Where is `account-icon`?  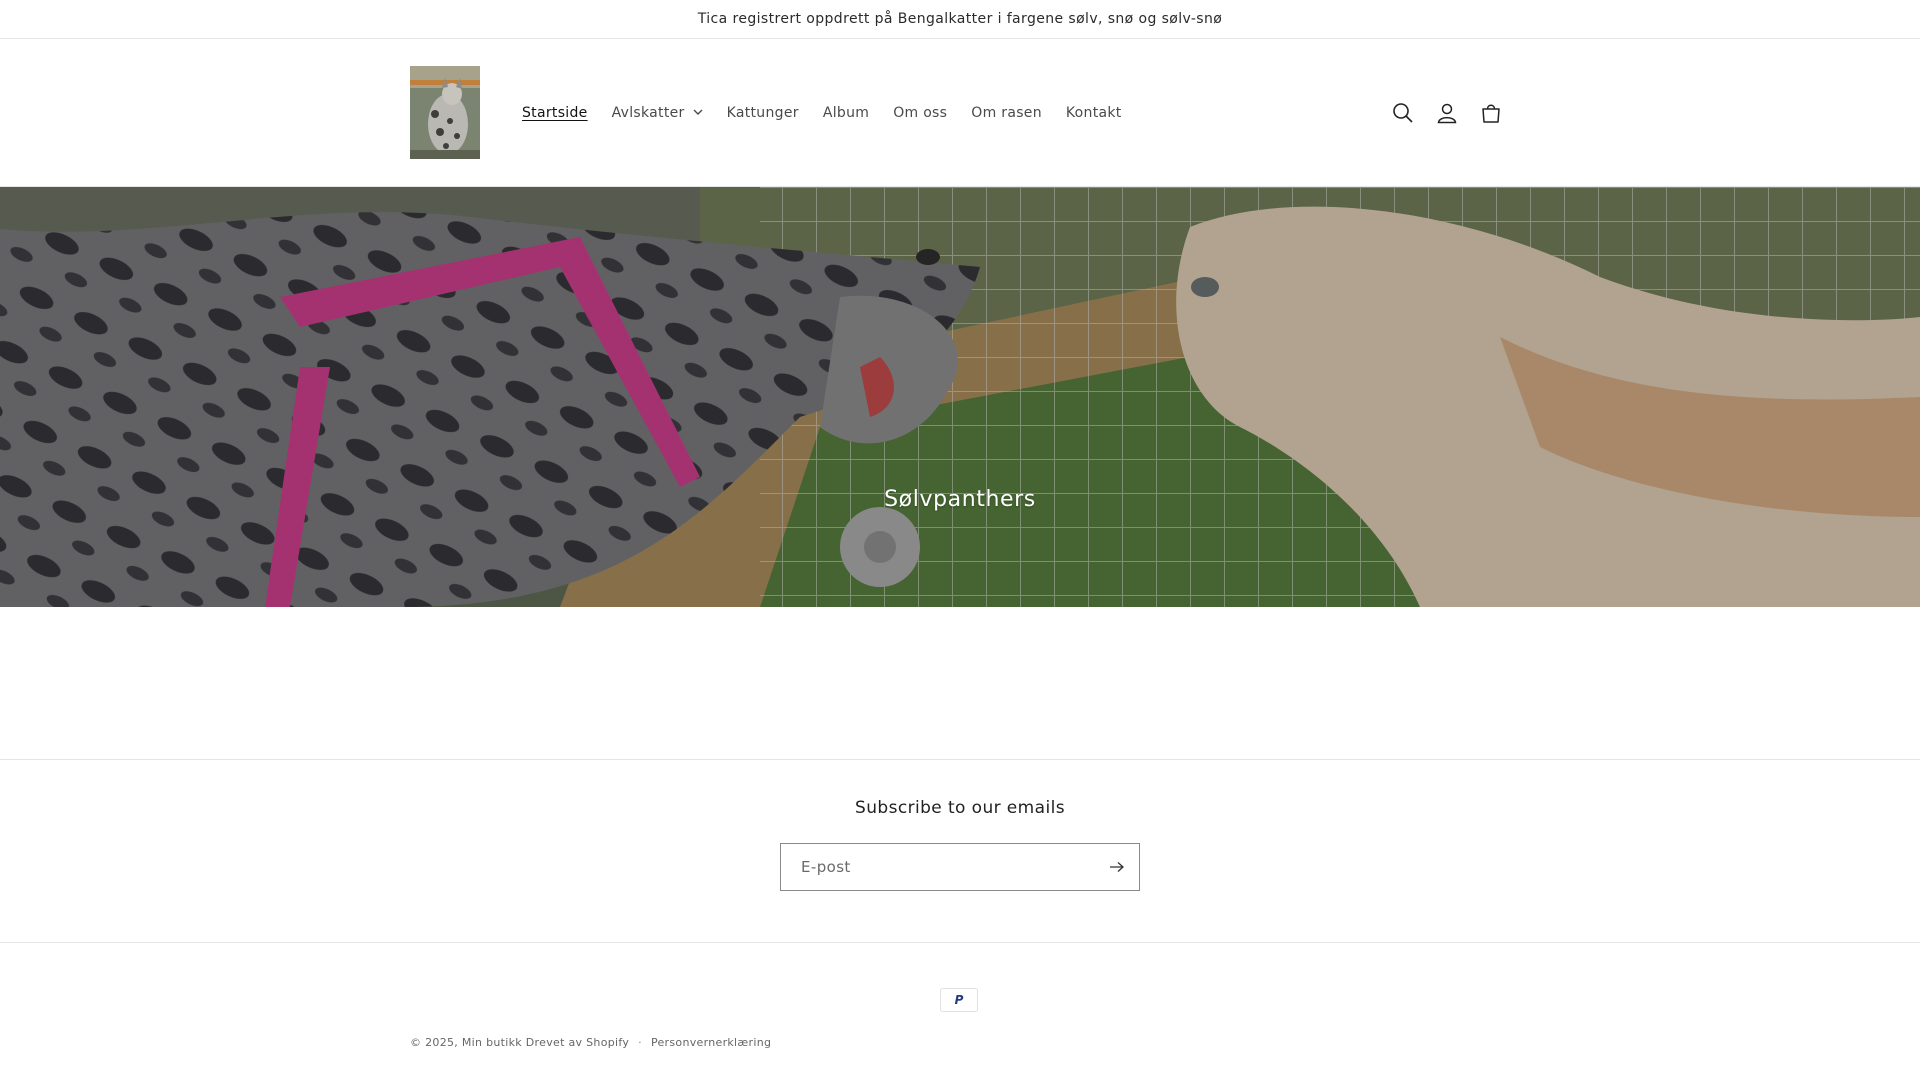 account-icon is located at coordinates (1447, 113).